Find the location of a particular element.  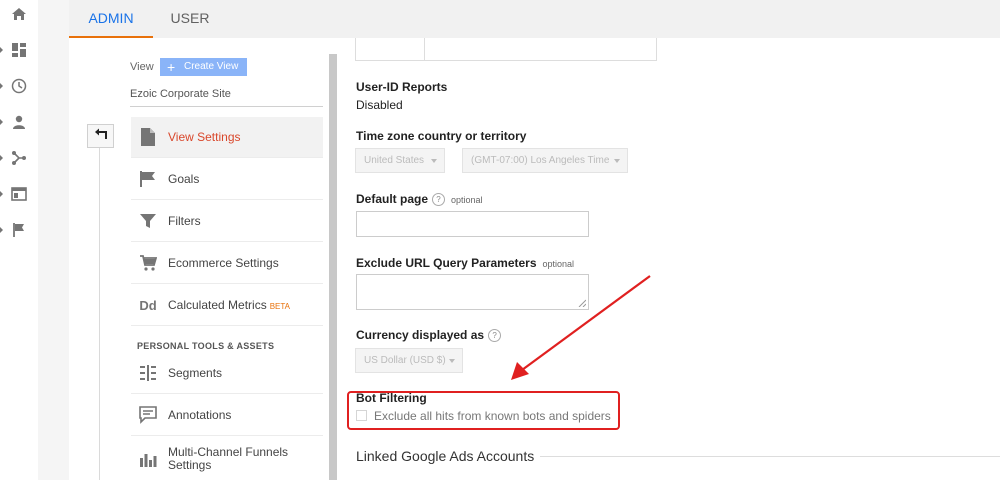

currency-label: Currency displayed as? is located at coordinates (429, 335).